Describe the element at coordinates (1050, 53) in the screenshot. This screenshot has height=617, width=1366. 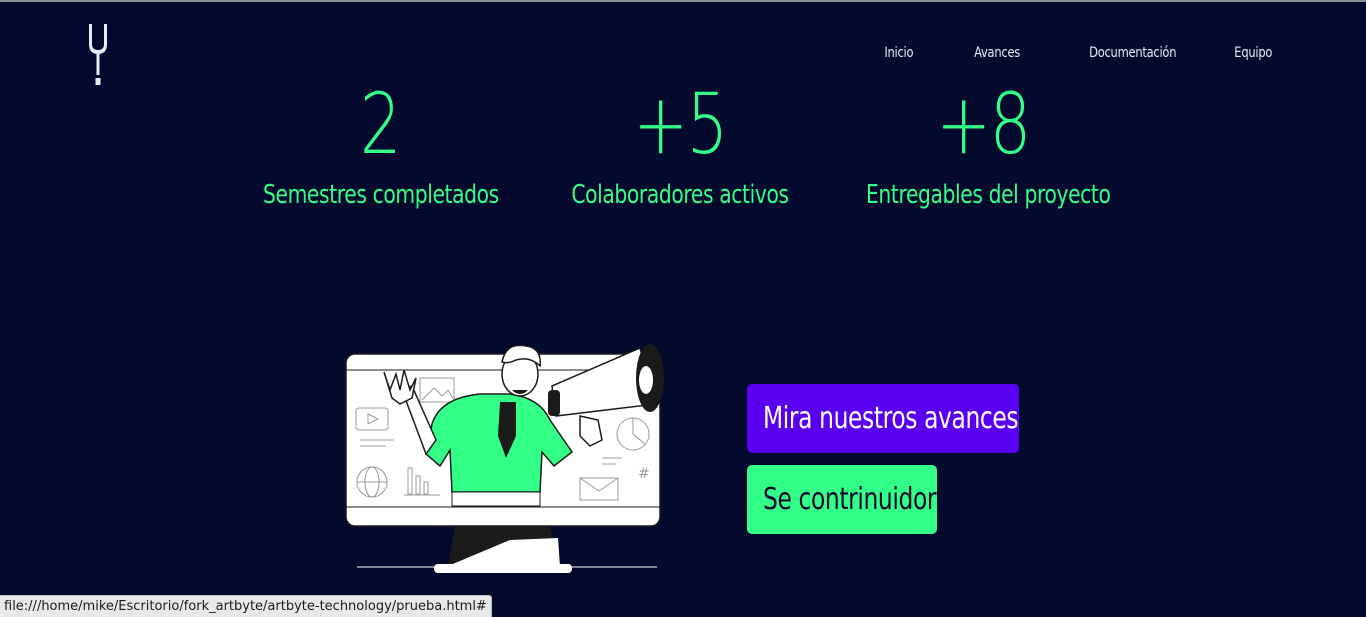
I see `main-nav: Inicio Avances Documentación Equipo` at that location.